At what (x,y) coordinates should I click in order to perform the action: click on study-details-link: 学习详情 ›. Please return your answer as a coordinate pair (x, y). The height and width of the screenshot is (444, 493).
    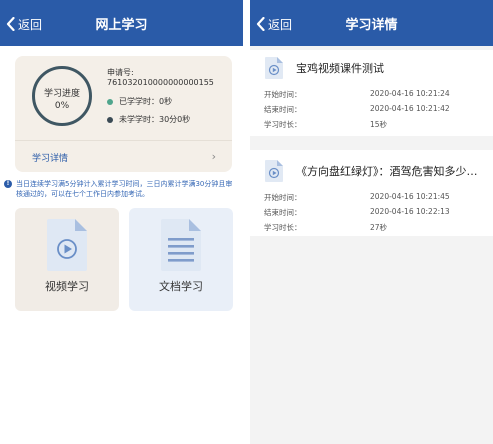
    Looking at the image, I should click on (123, 156).